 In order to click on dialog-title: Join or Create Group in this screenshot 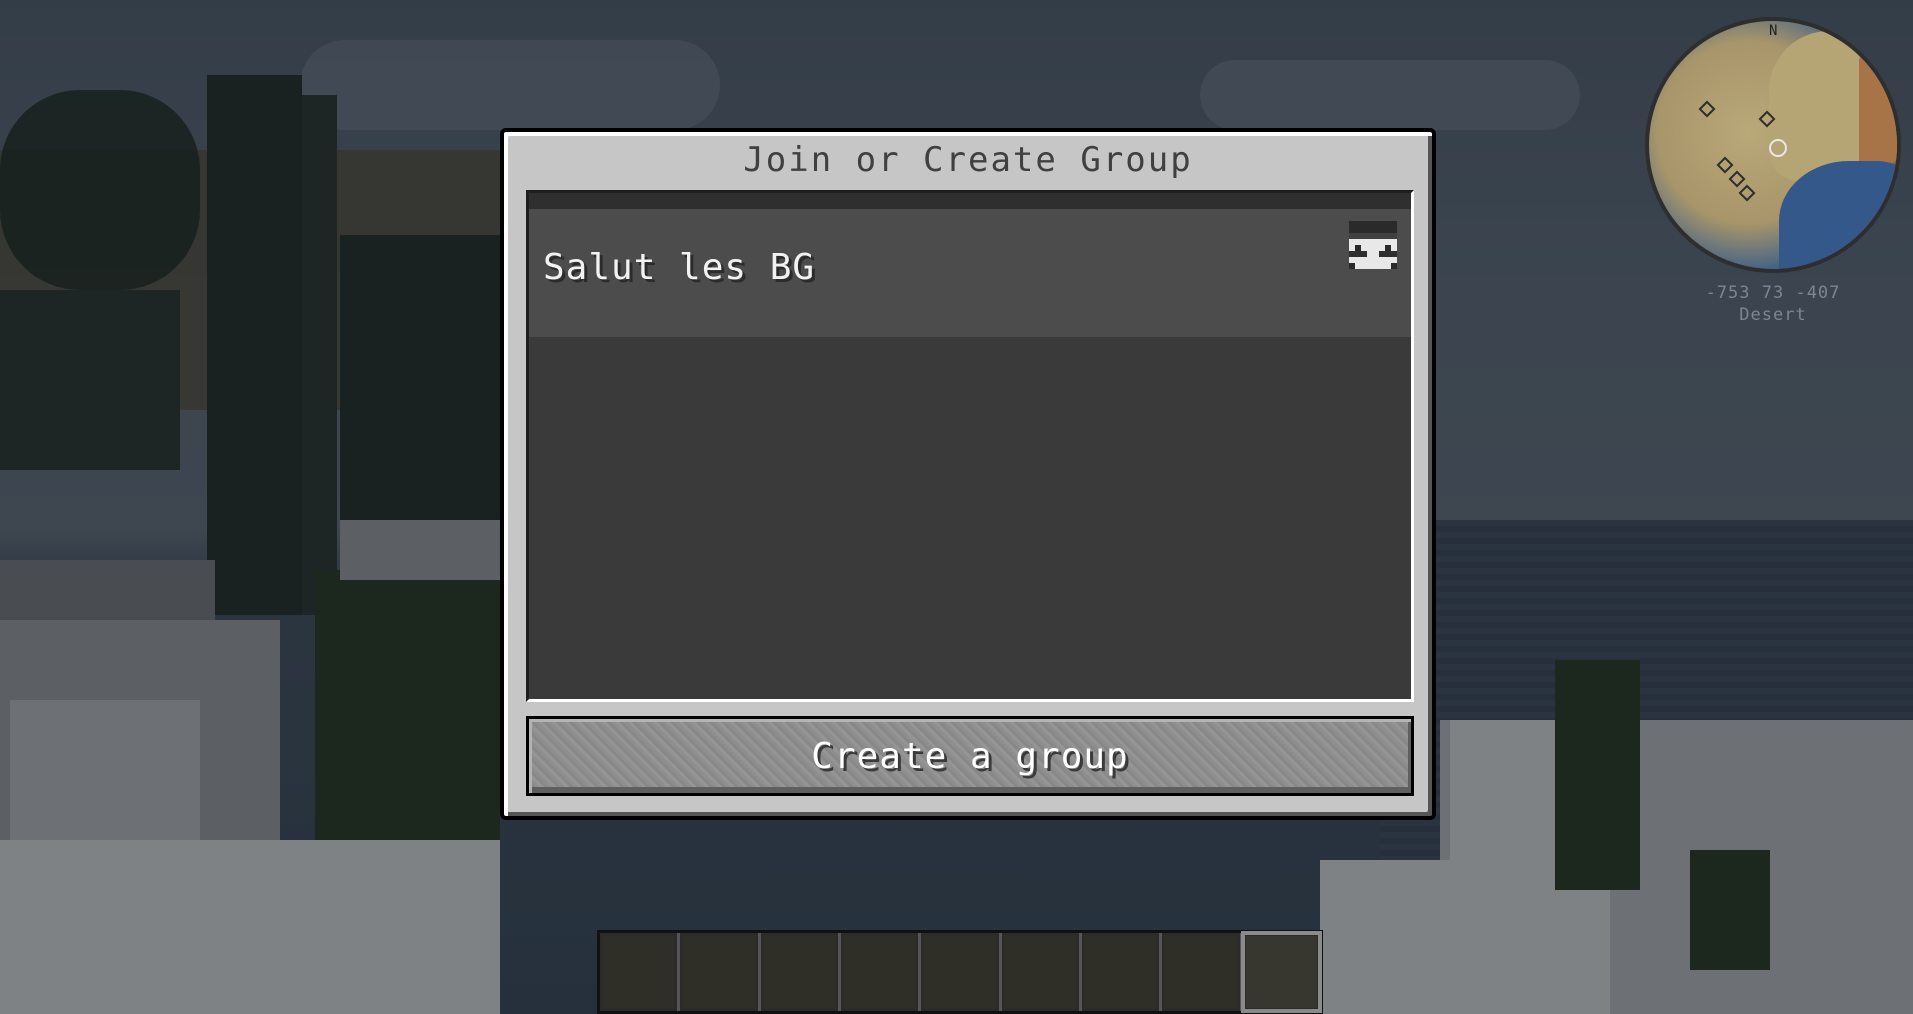, I will do `click(968, 160)`.